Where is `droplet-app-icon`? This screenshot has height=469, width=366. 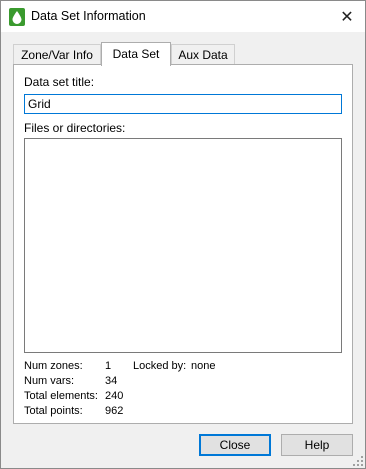
droplet-app-icon is located at coordinates (17, 17).